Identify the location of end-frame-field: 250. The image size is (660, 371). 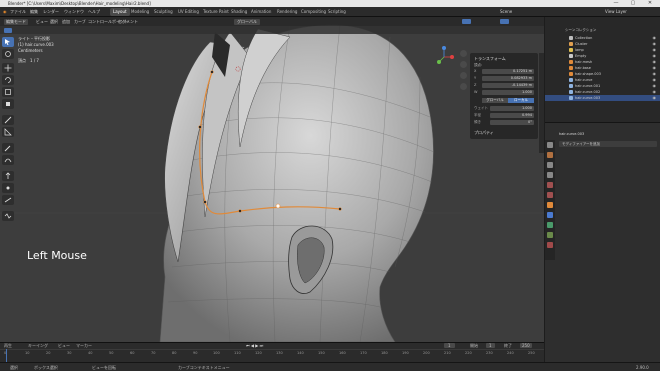
(526, 345).